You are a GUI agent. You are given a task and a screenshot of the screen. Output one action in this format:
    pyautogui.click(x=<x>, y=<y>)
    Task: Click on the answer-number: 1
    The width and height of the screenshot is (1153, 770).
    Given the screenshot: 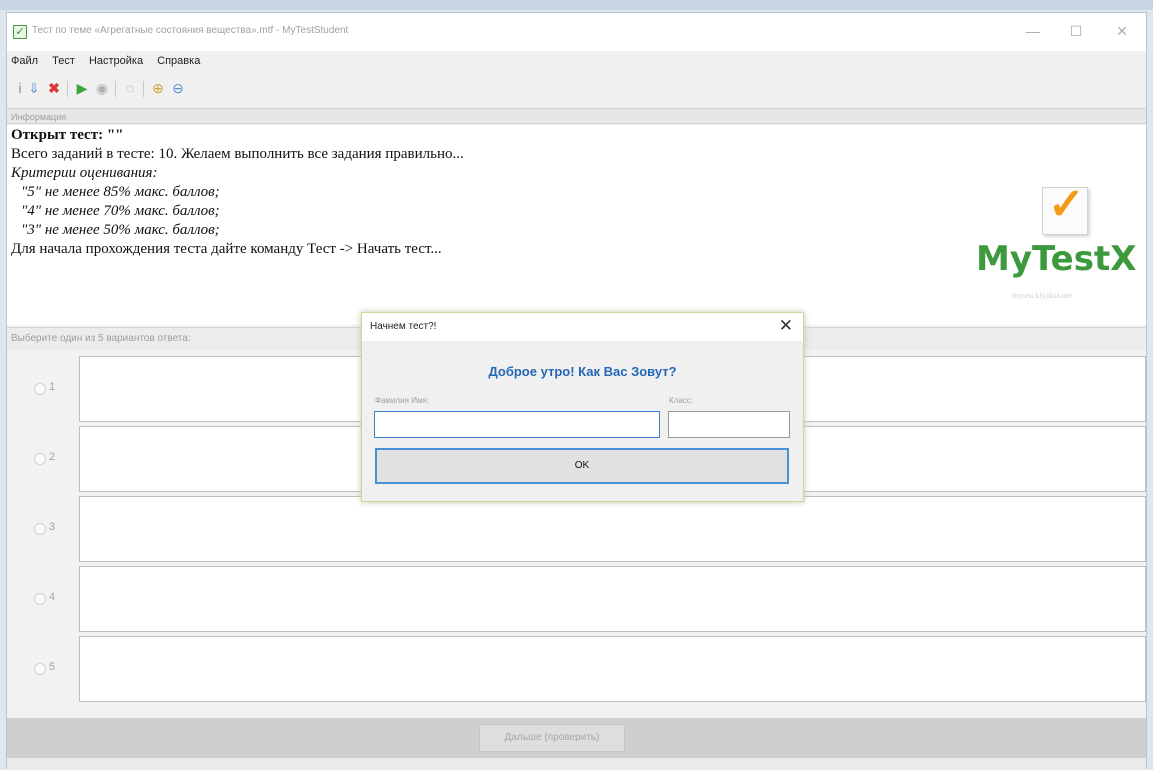 What is the action you would take?
    pyautogui.click(x=52, y=387)
    